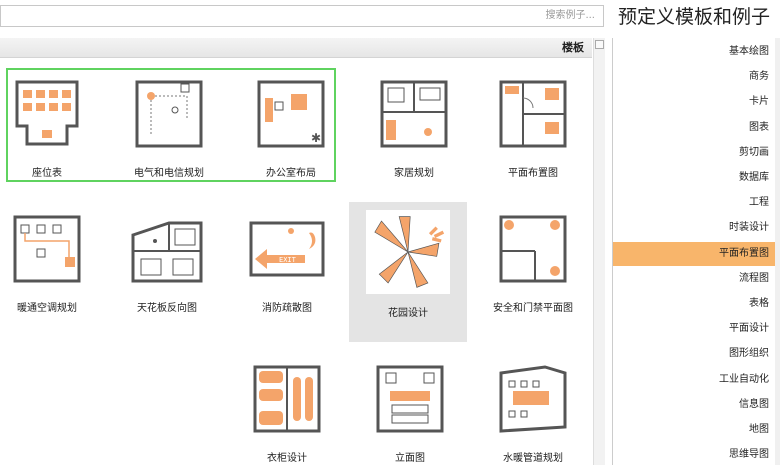  Describe the element at coordinates (410, 458) in the screenshot. I see `tile-label: 立面图` at that location.